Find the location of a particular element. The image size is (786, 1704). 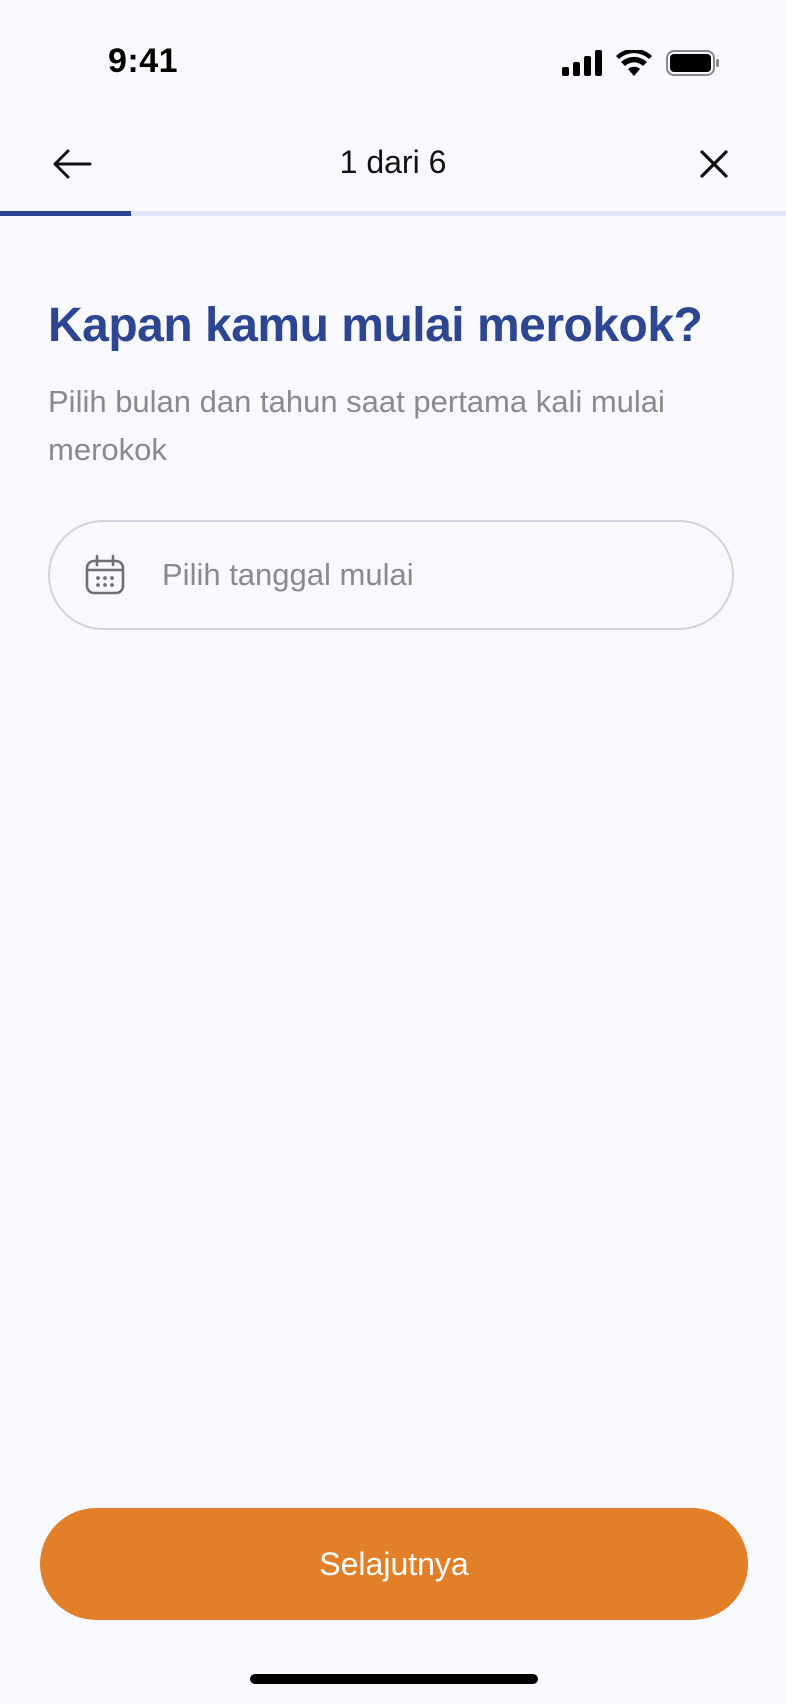

progress-fill is located at coordinates (66, 213).